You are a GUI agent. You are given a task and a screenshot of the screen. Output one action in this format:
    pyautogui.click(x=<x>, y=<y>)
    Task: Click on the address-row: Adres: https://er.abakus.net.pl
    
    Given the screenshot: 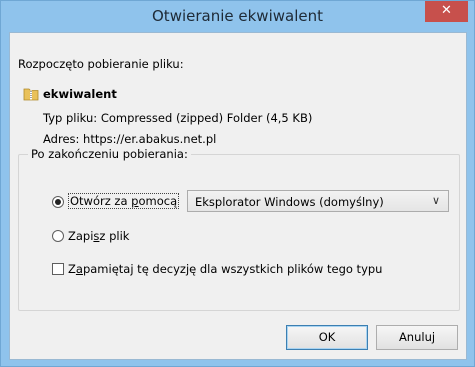 What is the action you would take?
    pyautogui.click(x=129, y=139)
    